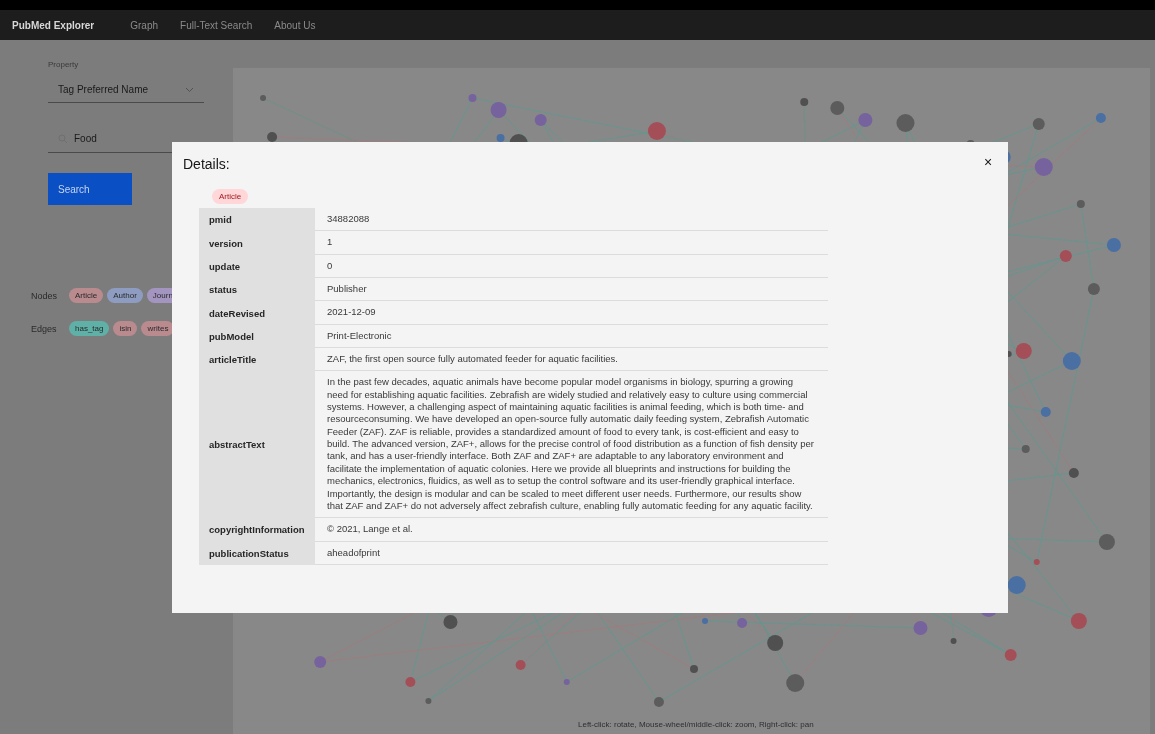  Describe the element at coordinates (206, 164) in the screenshot. I see `dialog-title: Details:` at that location.